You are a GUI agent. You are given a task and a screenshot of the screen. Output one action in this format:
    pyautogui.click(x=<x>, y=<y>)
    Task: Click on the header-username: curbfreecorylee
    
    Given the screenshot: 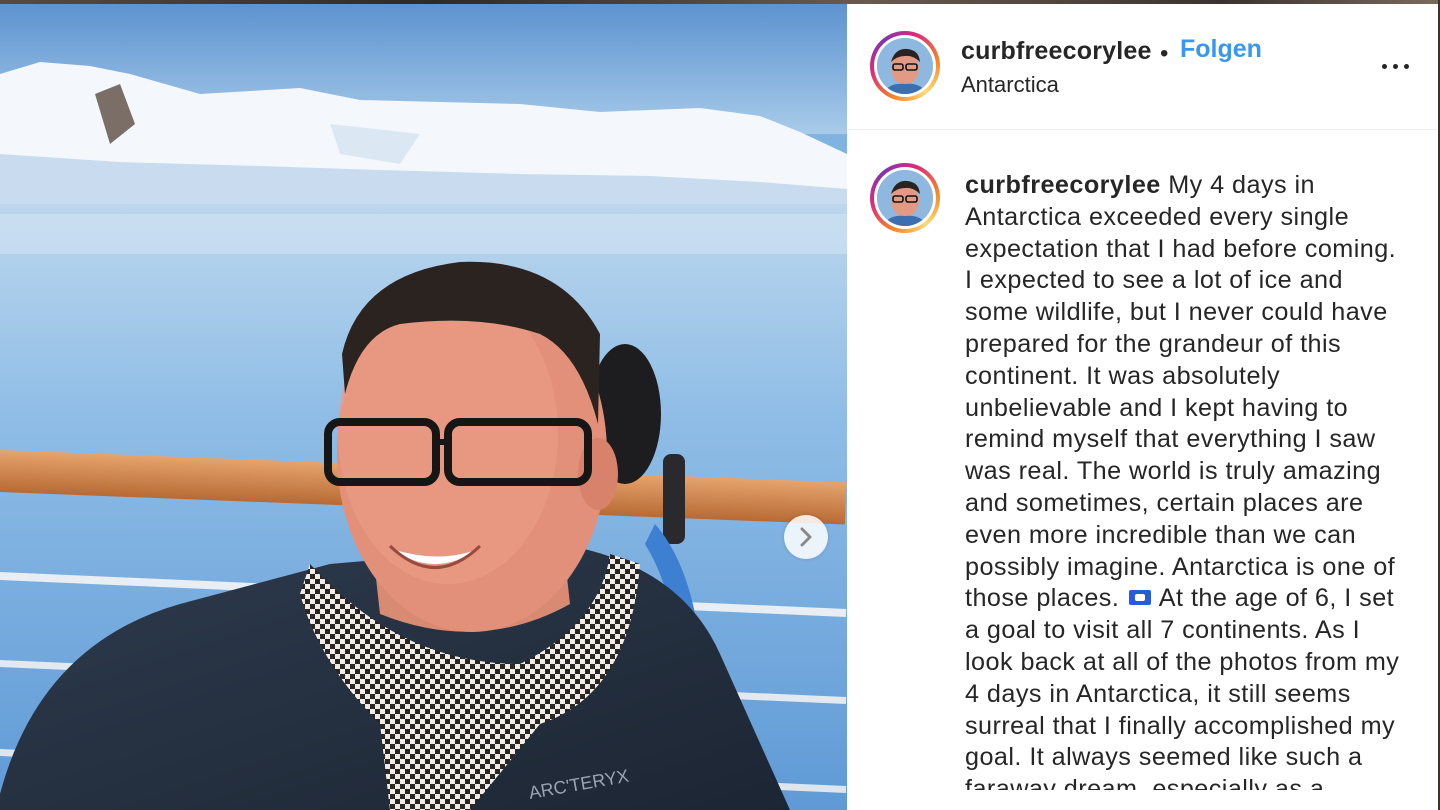 What is the action you would take?
    pyautogui.click(x=1056, y=51)
    